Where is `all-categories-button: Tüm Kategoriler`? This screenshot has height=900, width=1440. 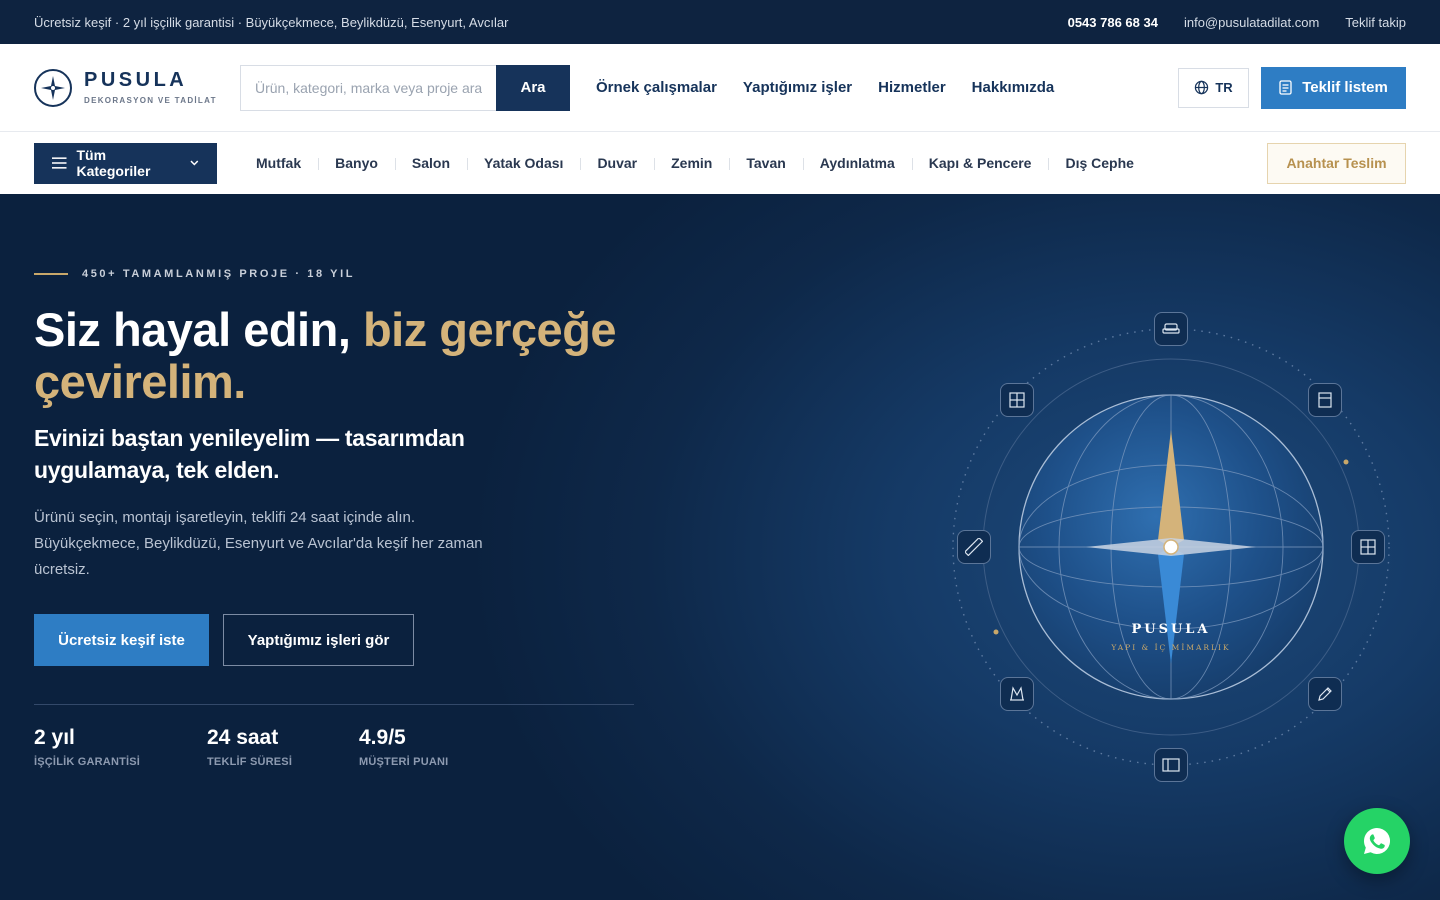
all-categories-button: Tüm Kategoriler is located at coordinates (125, 163).